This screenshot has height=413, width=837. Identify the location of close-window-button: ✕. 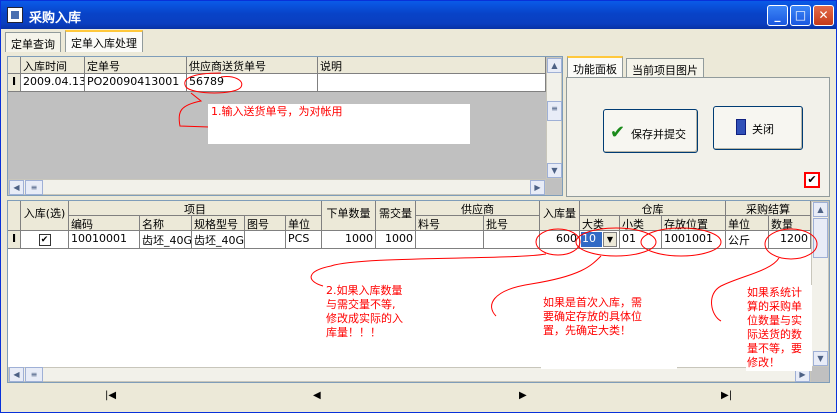
(823, 15).